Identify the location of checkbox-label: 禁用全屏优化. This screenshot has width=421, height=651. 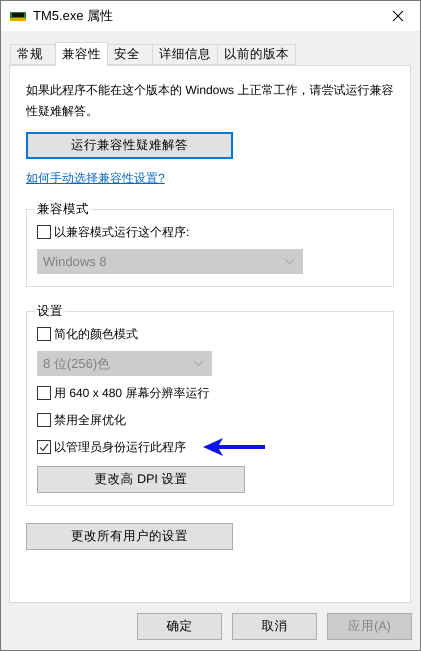
(90, 420).